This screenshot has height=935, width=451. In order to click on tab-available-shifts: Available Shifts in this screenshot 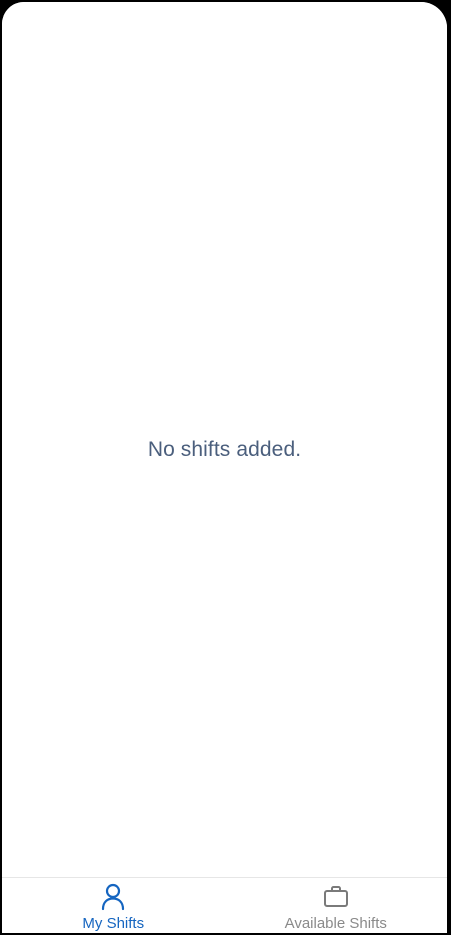, I will do `click(336, 905)`.